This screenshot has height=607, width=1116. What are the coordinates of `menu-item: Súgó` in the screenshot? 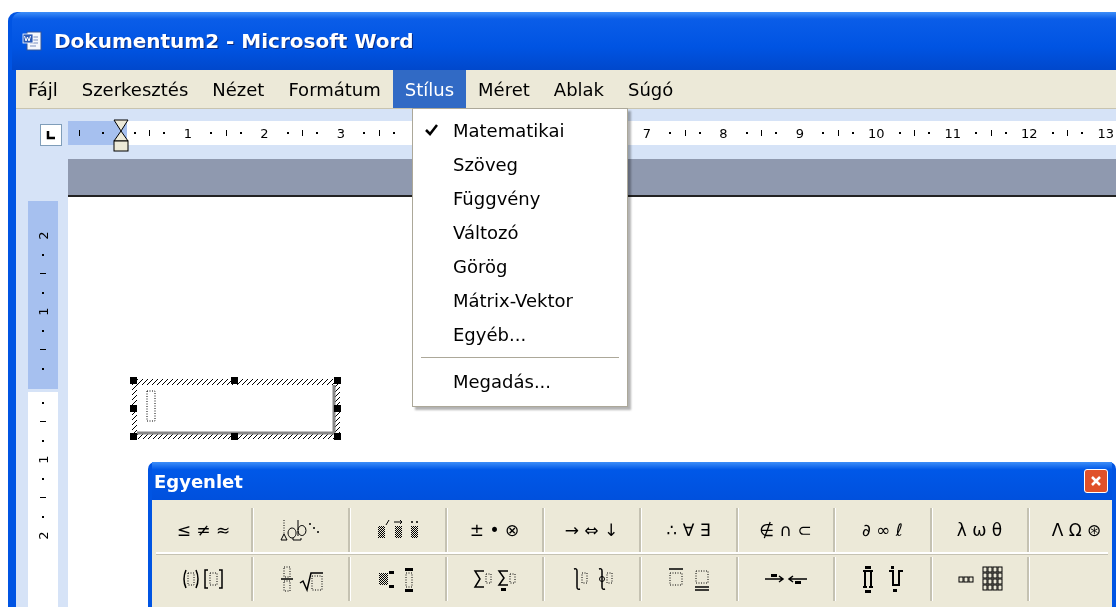 It's located at (651, 89).